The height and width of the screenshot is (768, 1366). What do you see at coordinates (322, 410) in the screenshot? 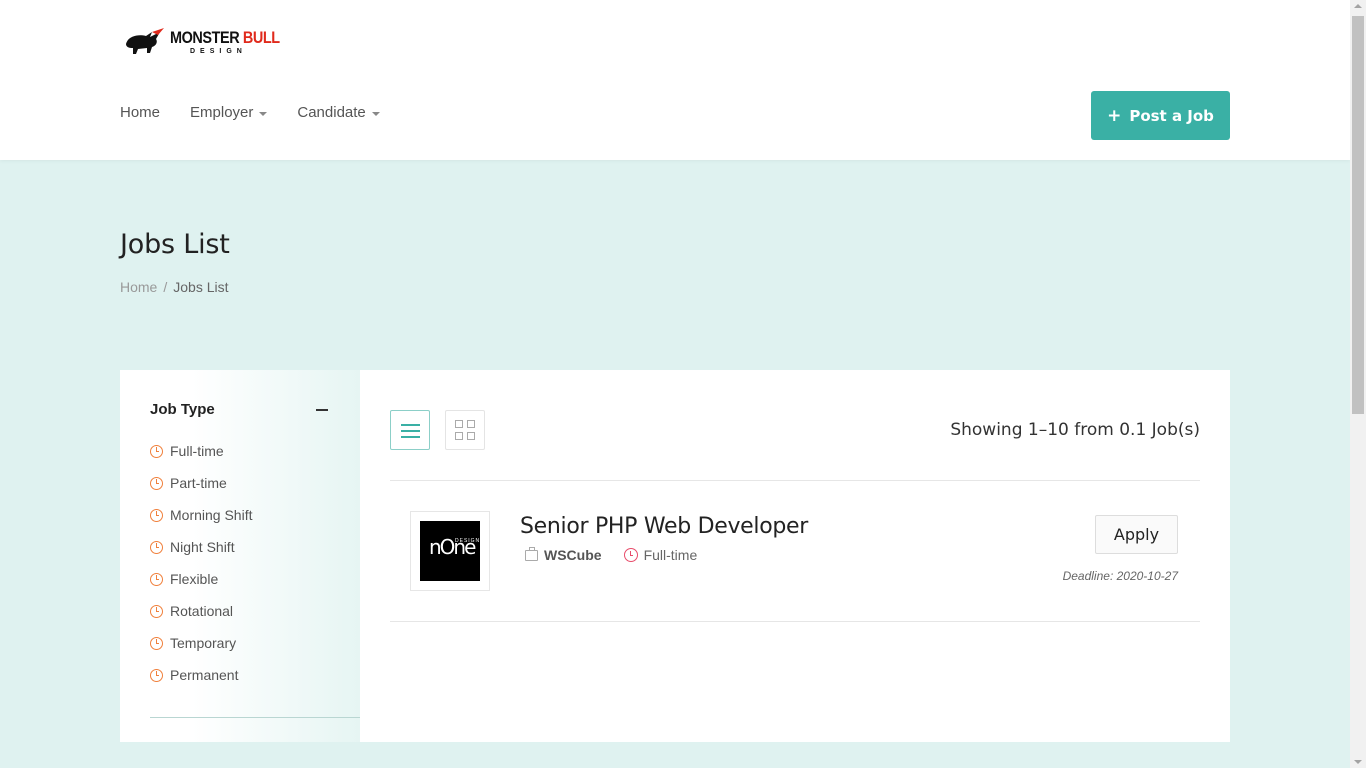
I see `collapse-minus-icon` at bounding box center [322, 410].